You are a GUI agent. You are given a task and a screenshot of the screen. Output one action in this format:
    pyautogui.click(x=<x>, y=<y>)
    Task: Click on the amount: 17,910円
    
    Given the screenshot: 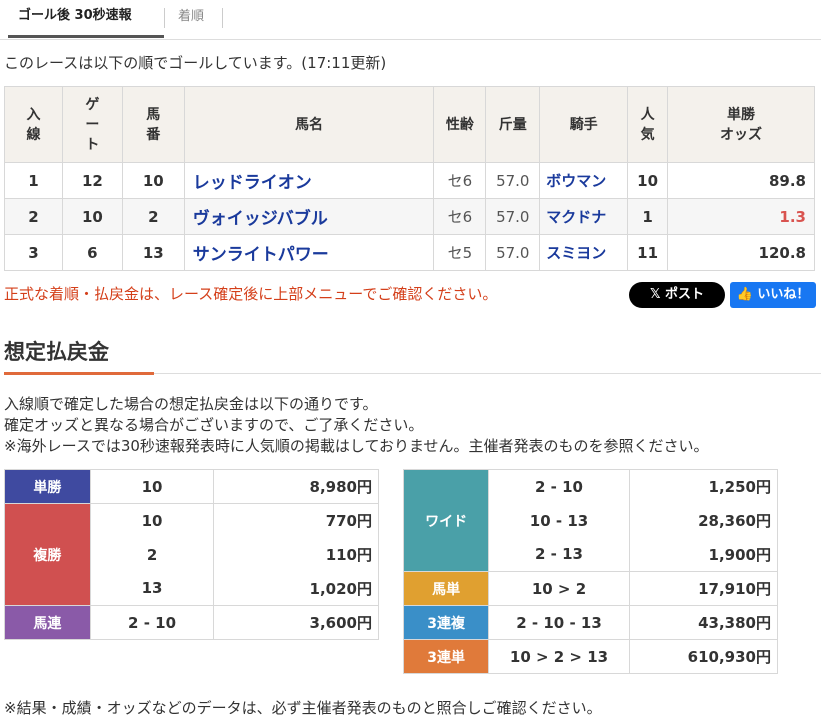 What is the action you would take?
    pyautogui.click(x=703, y=588)
    